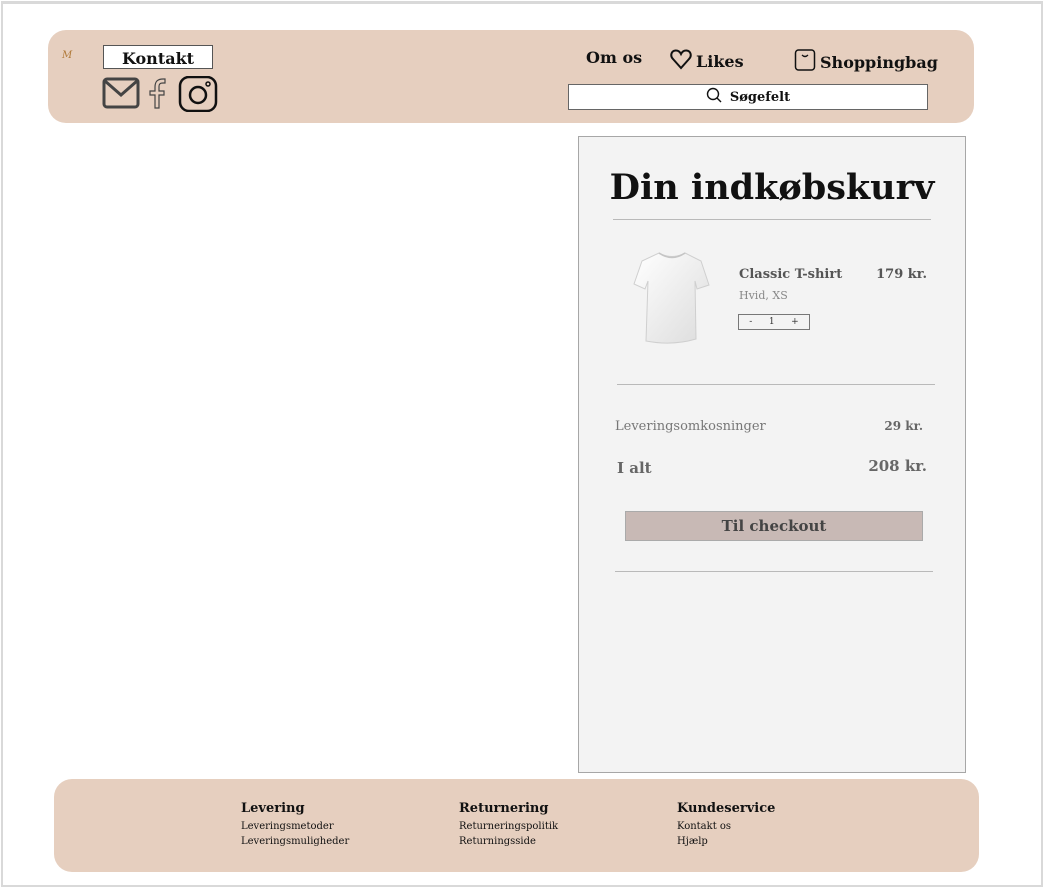 The height and width of the screenshot is (890, 1046). What do you see at coordinates (805, 62) in the screenshot?
I see `shopping-bag-icon` at bounding box center [805, 62].